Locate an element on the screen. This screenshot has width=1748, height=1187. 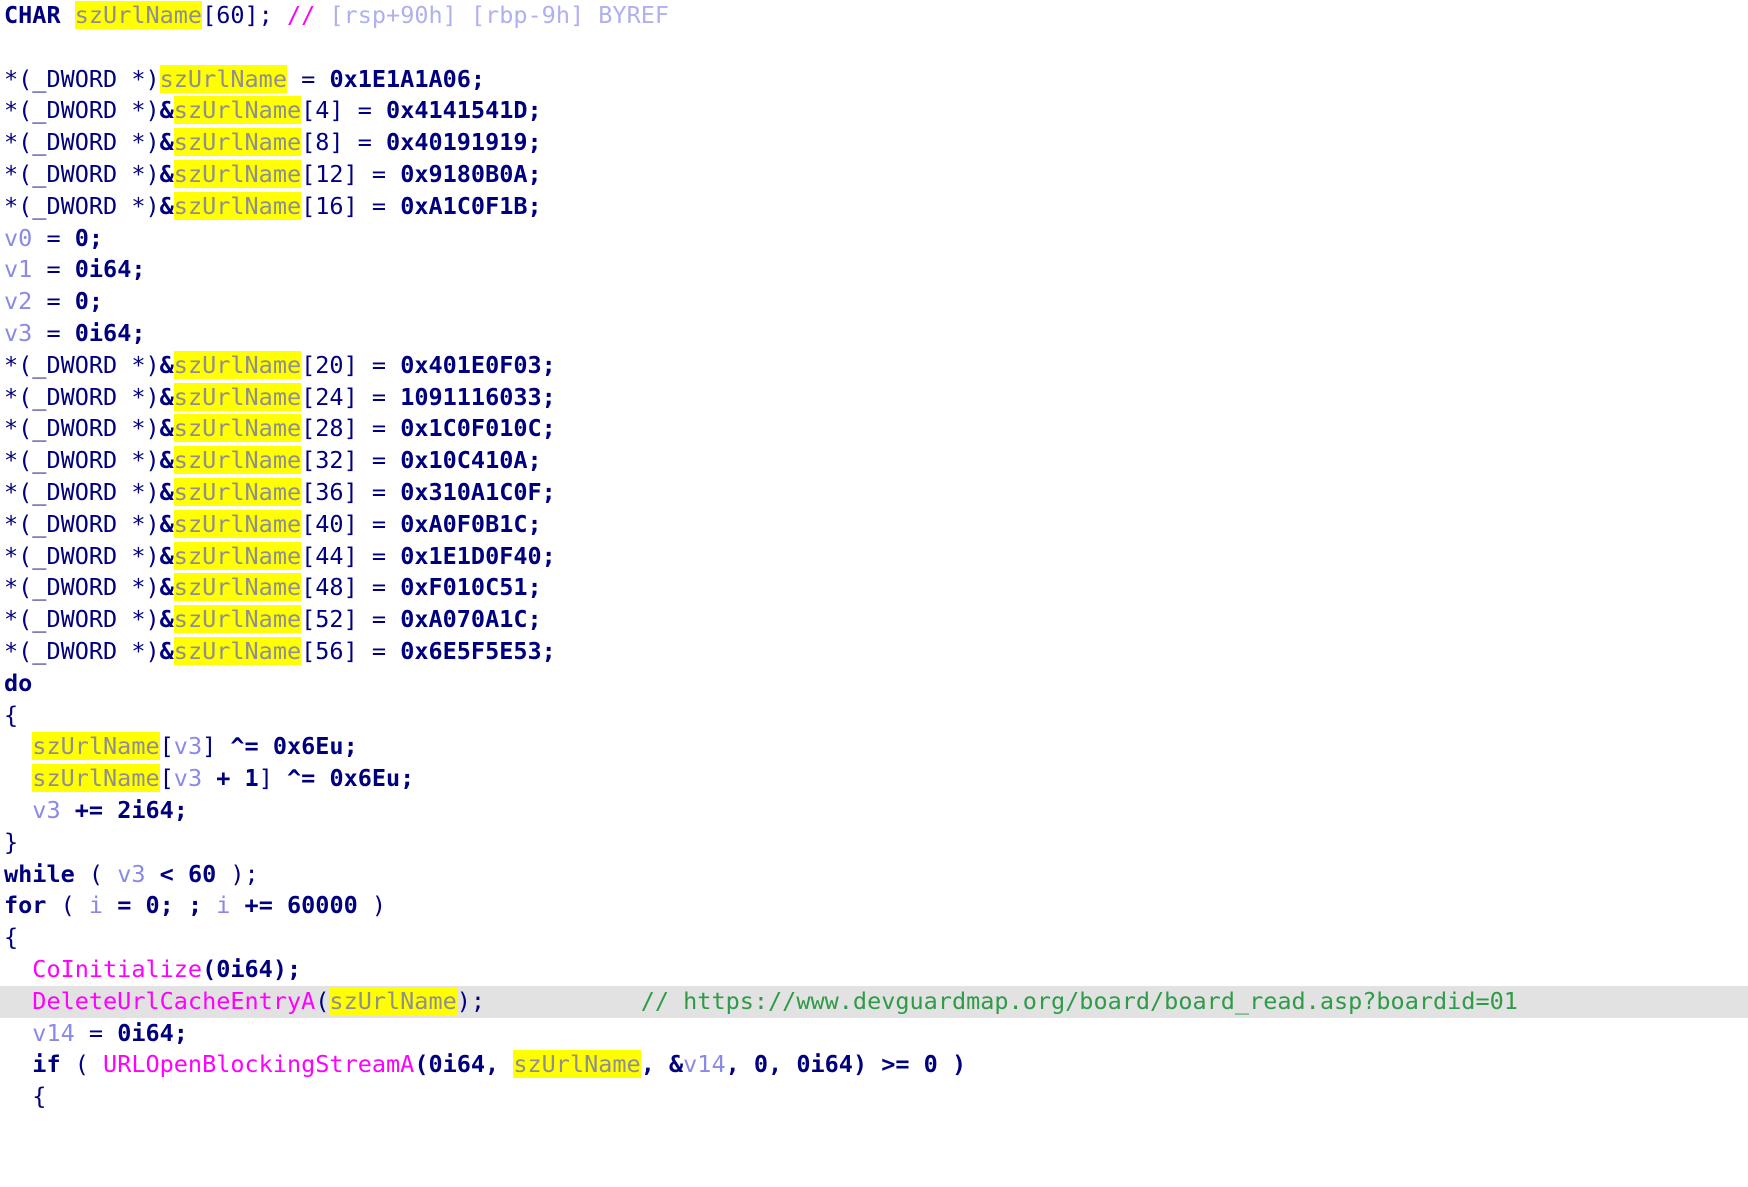
code-line-xor-1: szUrlName[v3] ^= 0x6Eu; is located at coordinates (874, 747).